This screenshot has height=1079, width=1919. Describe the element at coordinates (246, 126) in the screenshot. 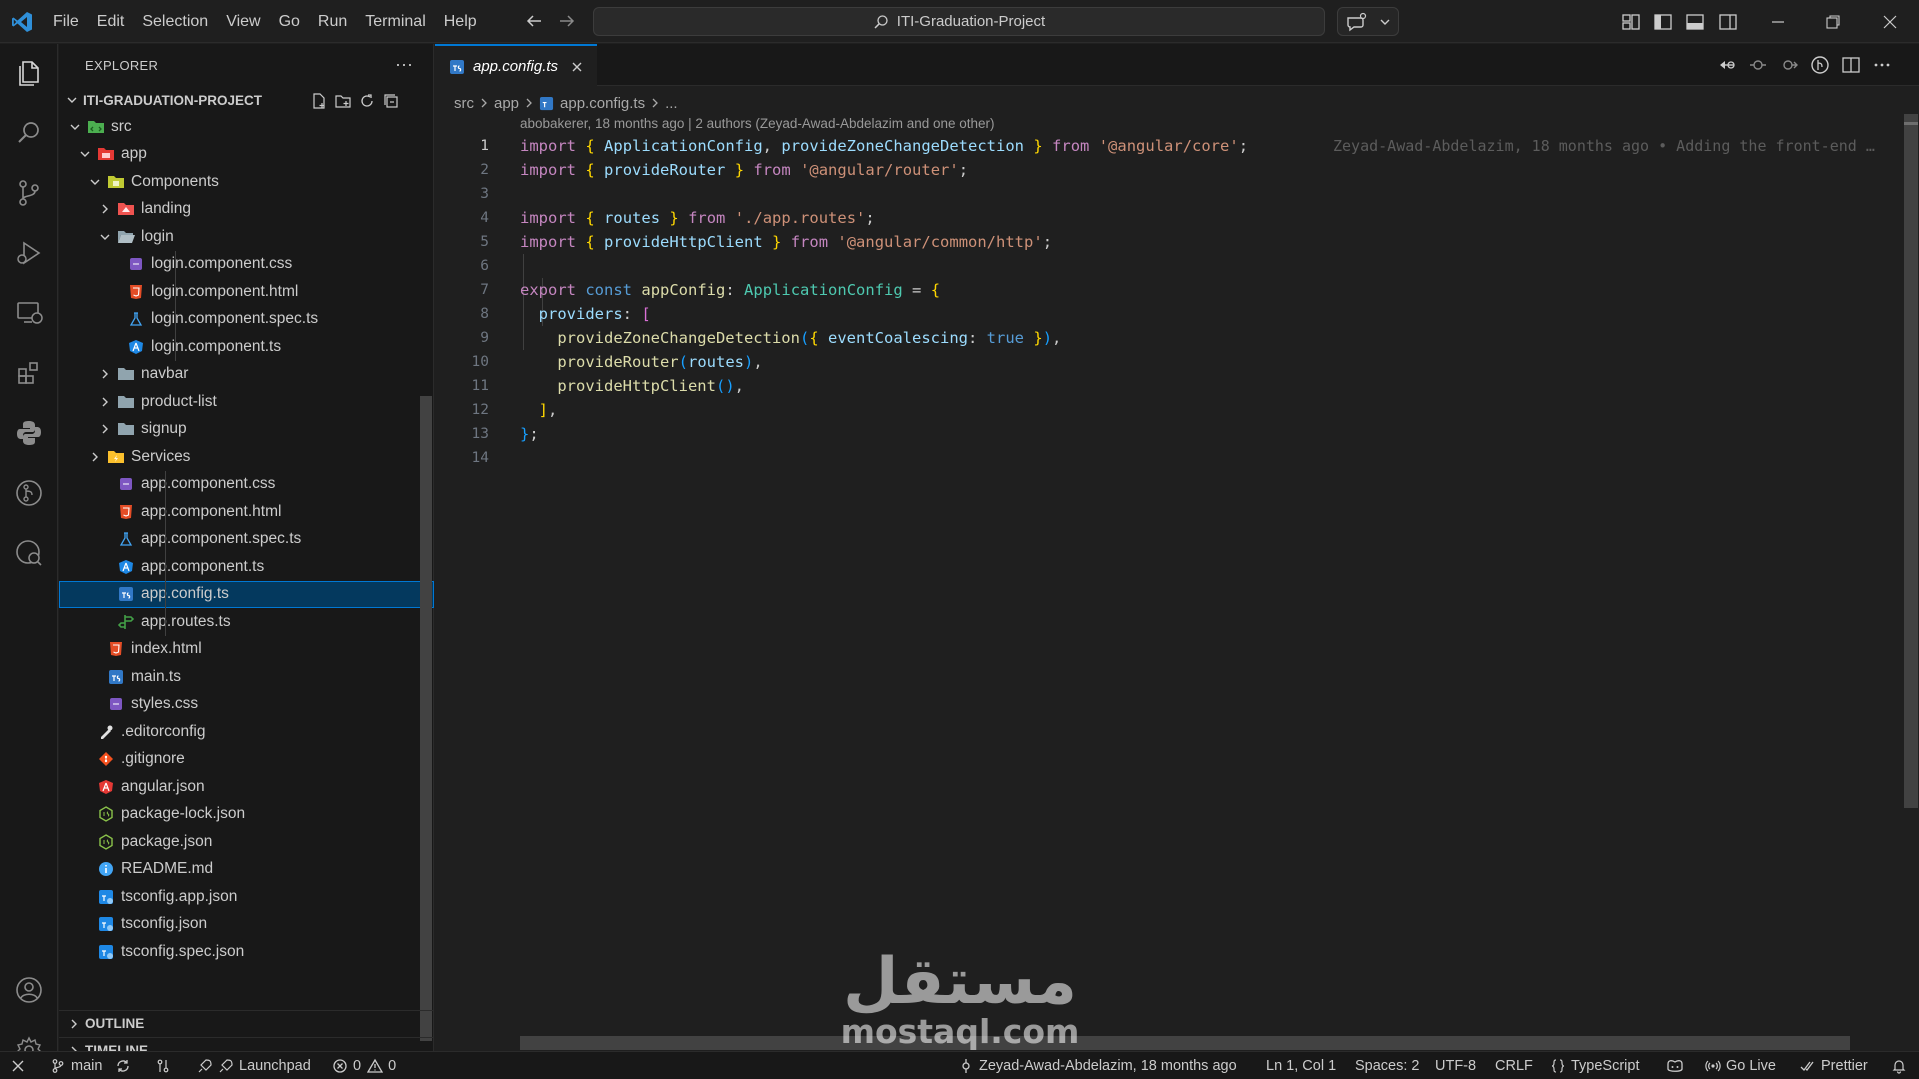

I see `tree-item-src: src` at that location.